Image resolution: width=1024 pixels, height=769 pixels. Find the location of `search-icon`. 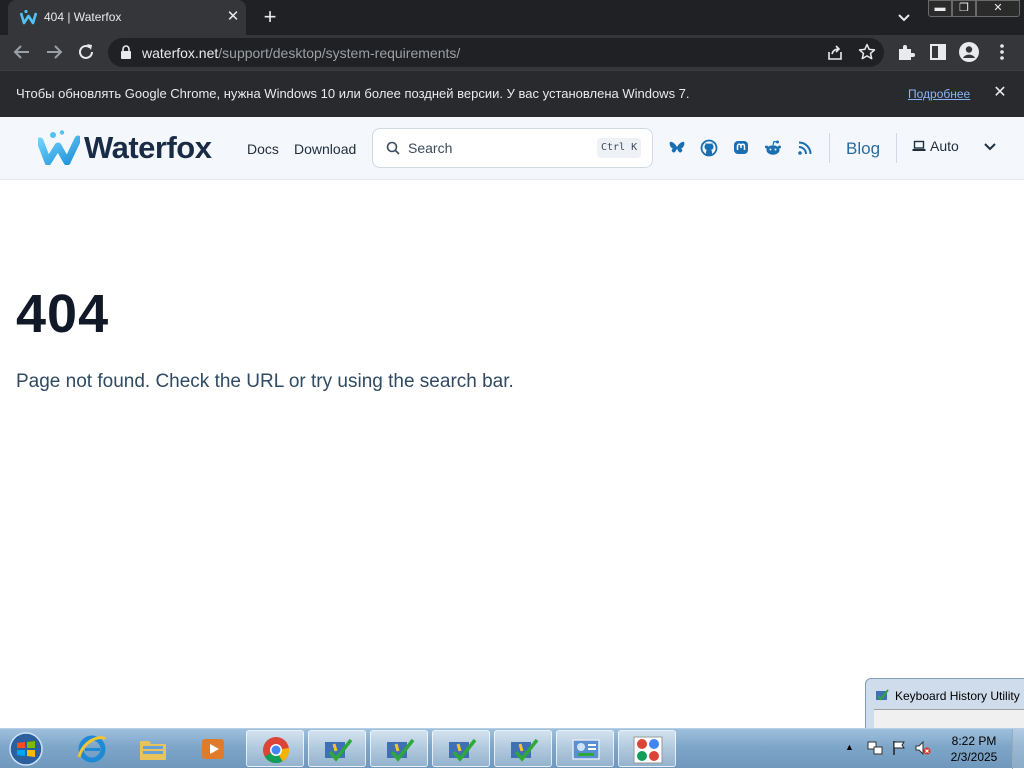

search-icon is located at coordinates (393, 148).